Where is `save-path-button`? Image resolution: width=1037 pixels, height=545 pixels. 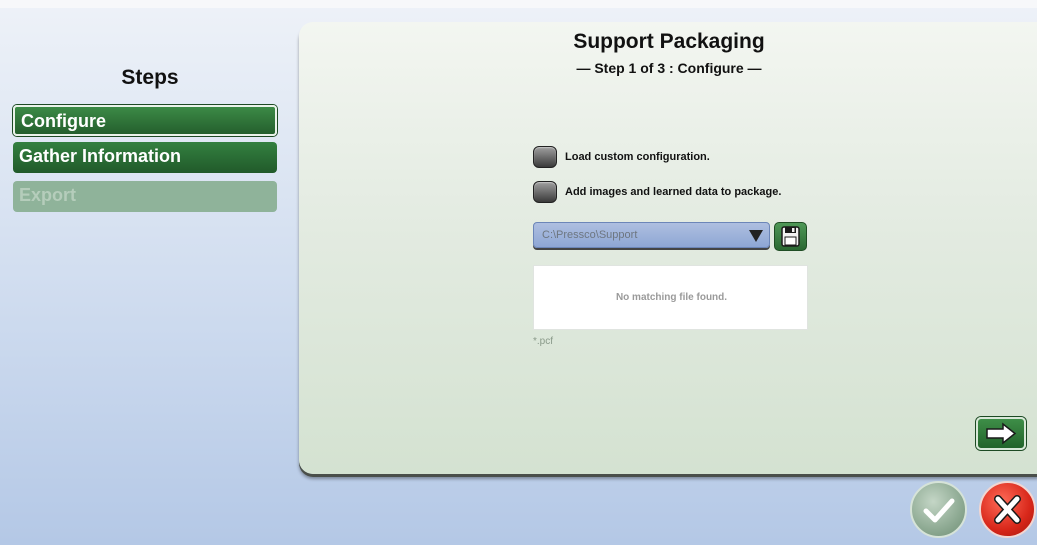
save-path-button is located at coordinates (790, 236).